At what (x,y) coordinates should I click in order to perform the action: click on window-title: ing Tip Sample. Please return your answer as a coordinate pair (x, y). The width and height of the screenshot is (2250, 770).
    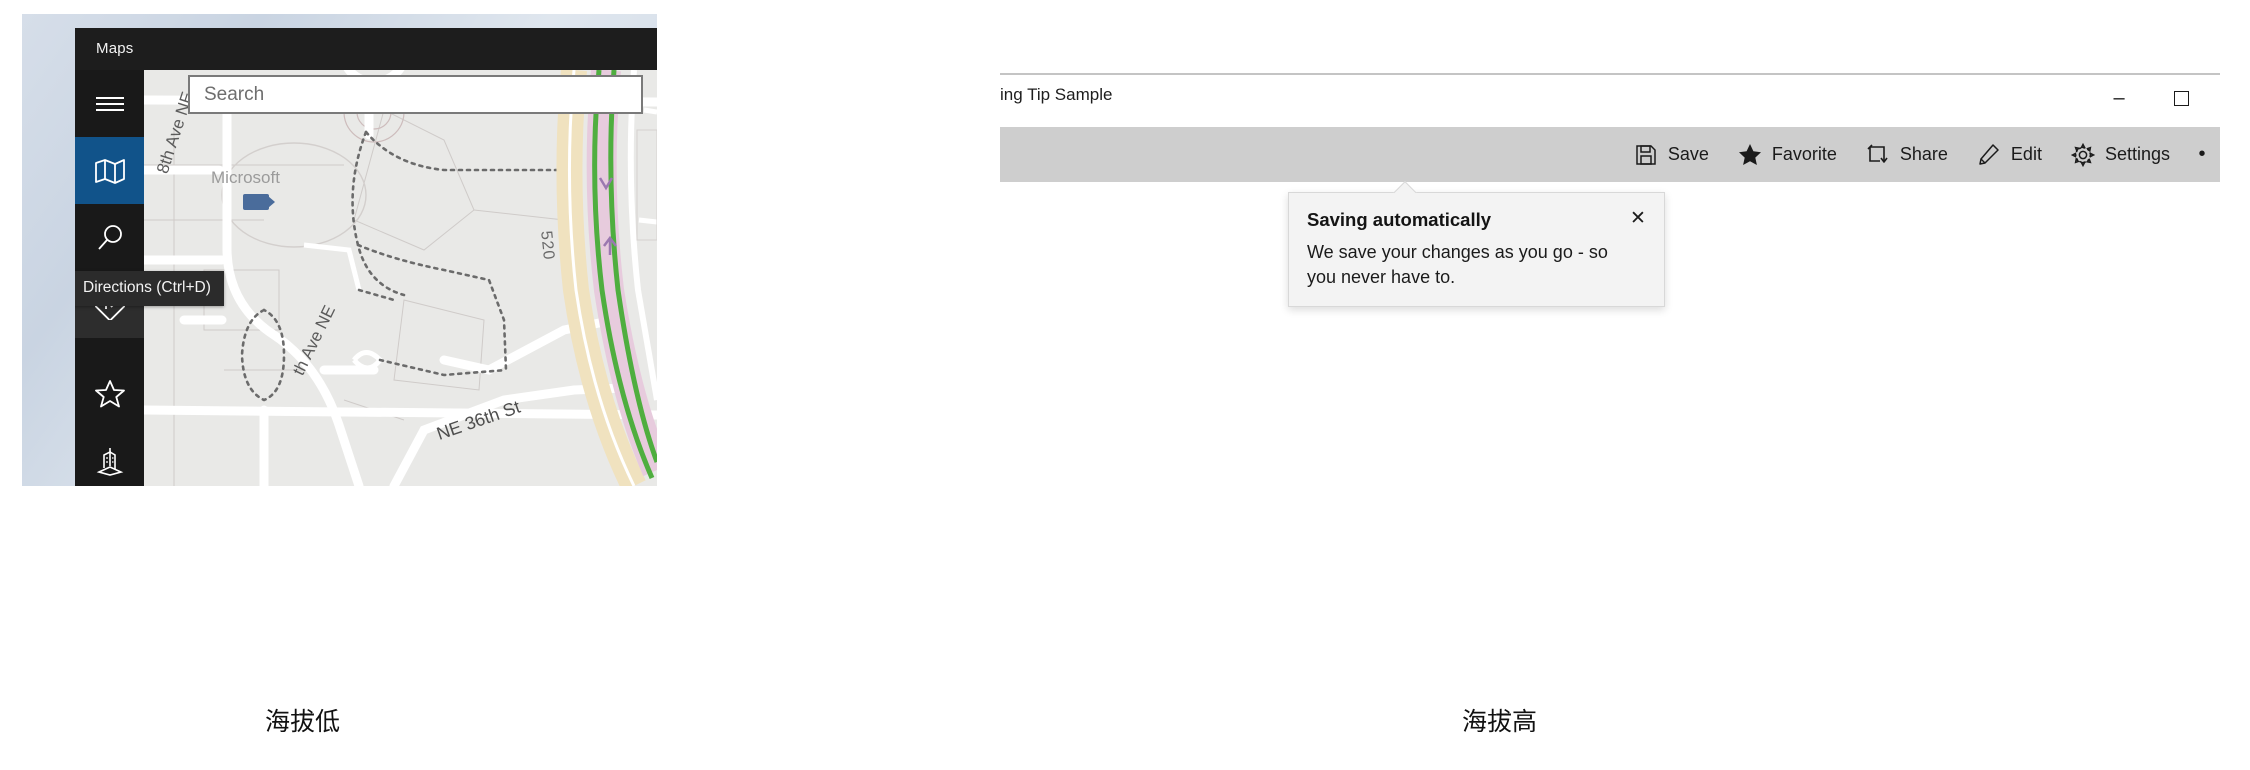
    Looking at the image, I should click on (1056, 94).